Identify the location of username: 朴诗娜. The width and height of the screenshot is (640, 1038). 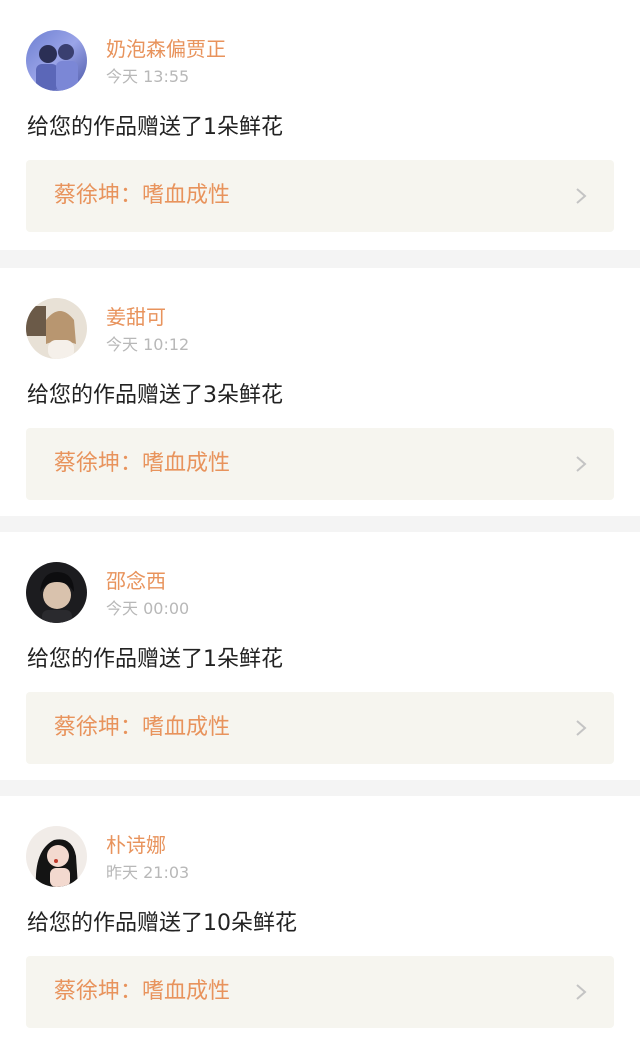
(136, 845).